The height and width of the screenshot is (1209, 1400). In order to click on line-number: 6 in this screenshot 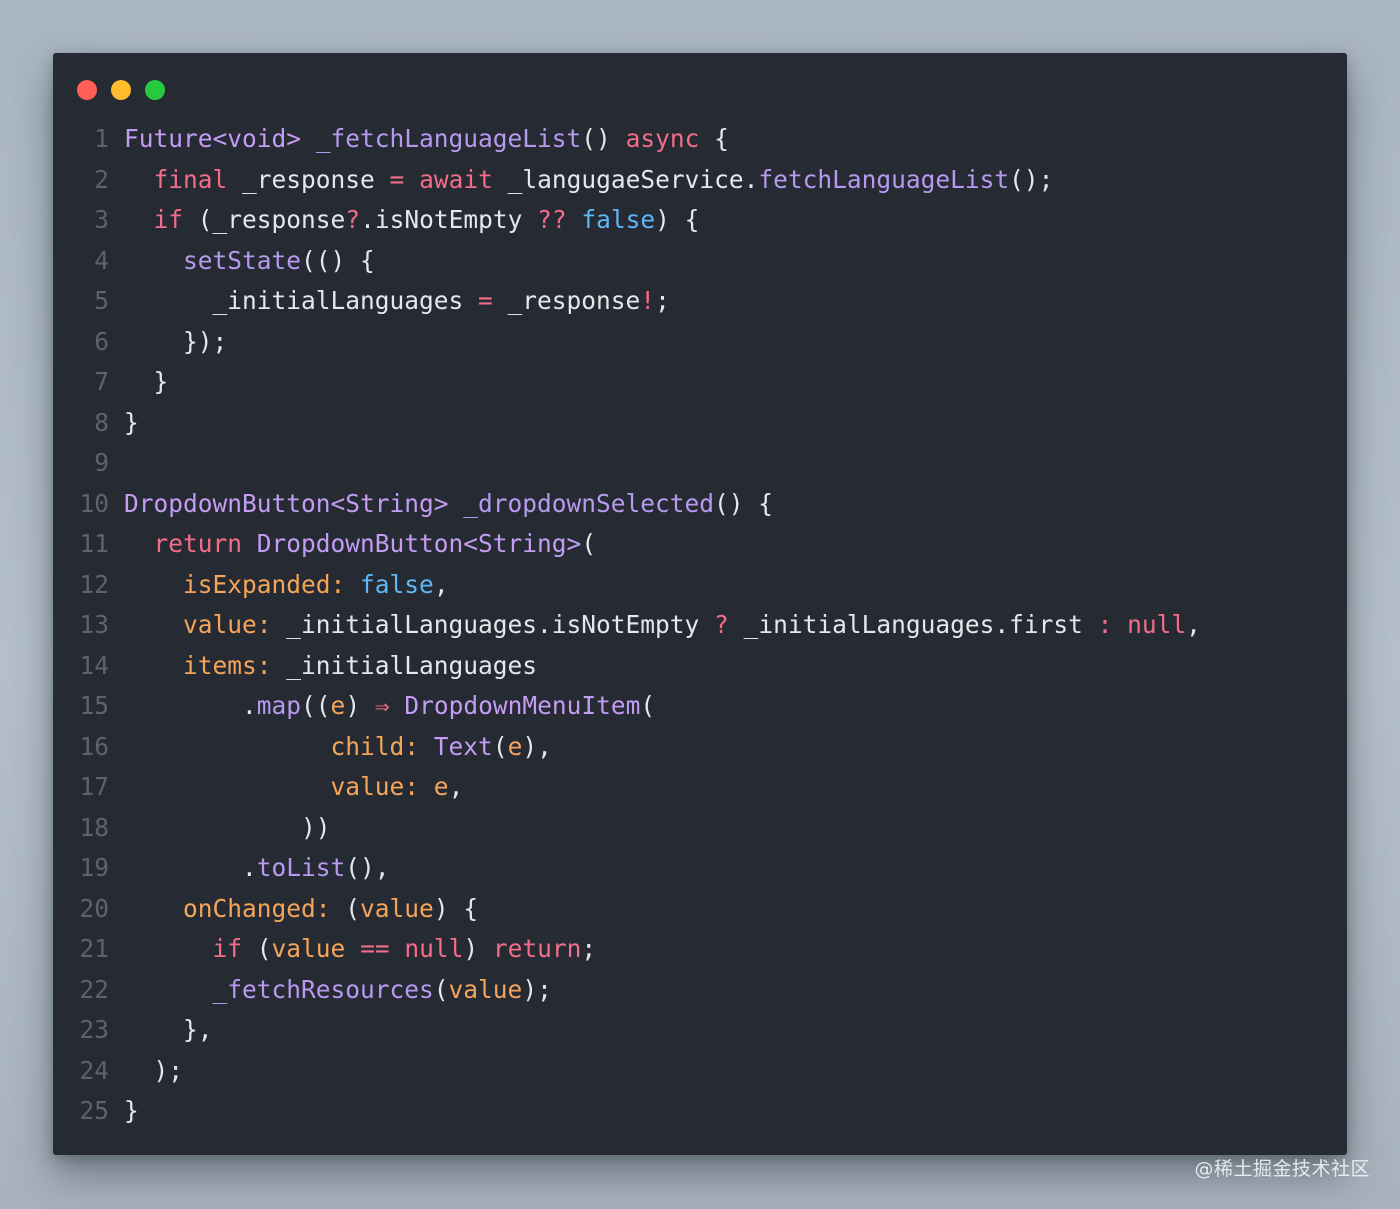, I will do `click(101, 341)`.